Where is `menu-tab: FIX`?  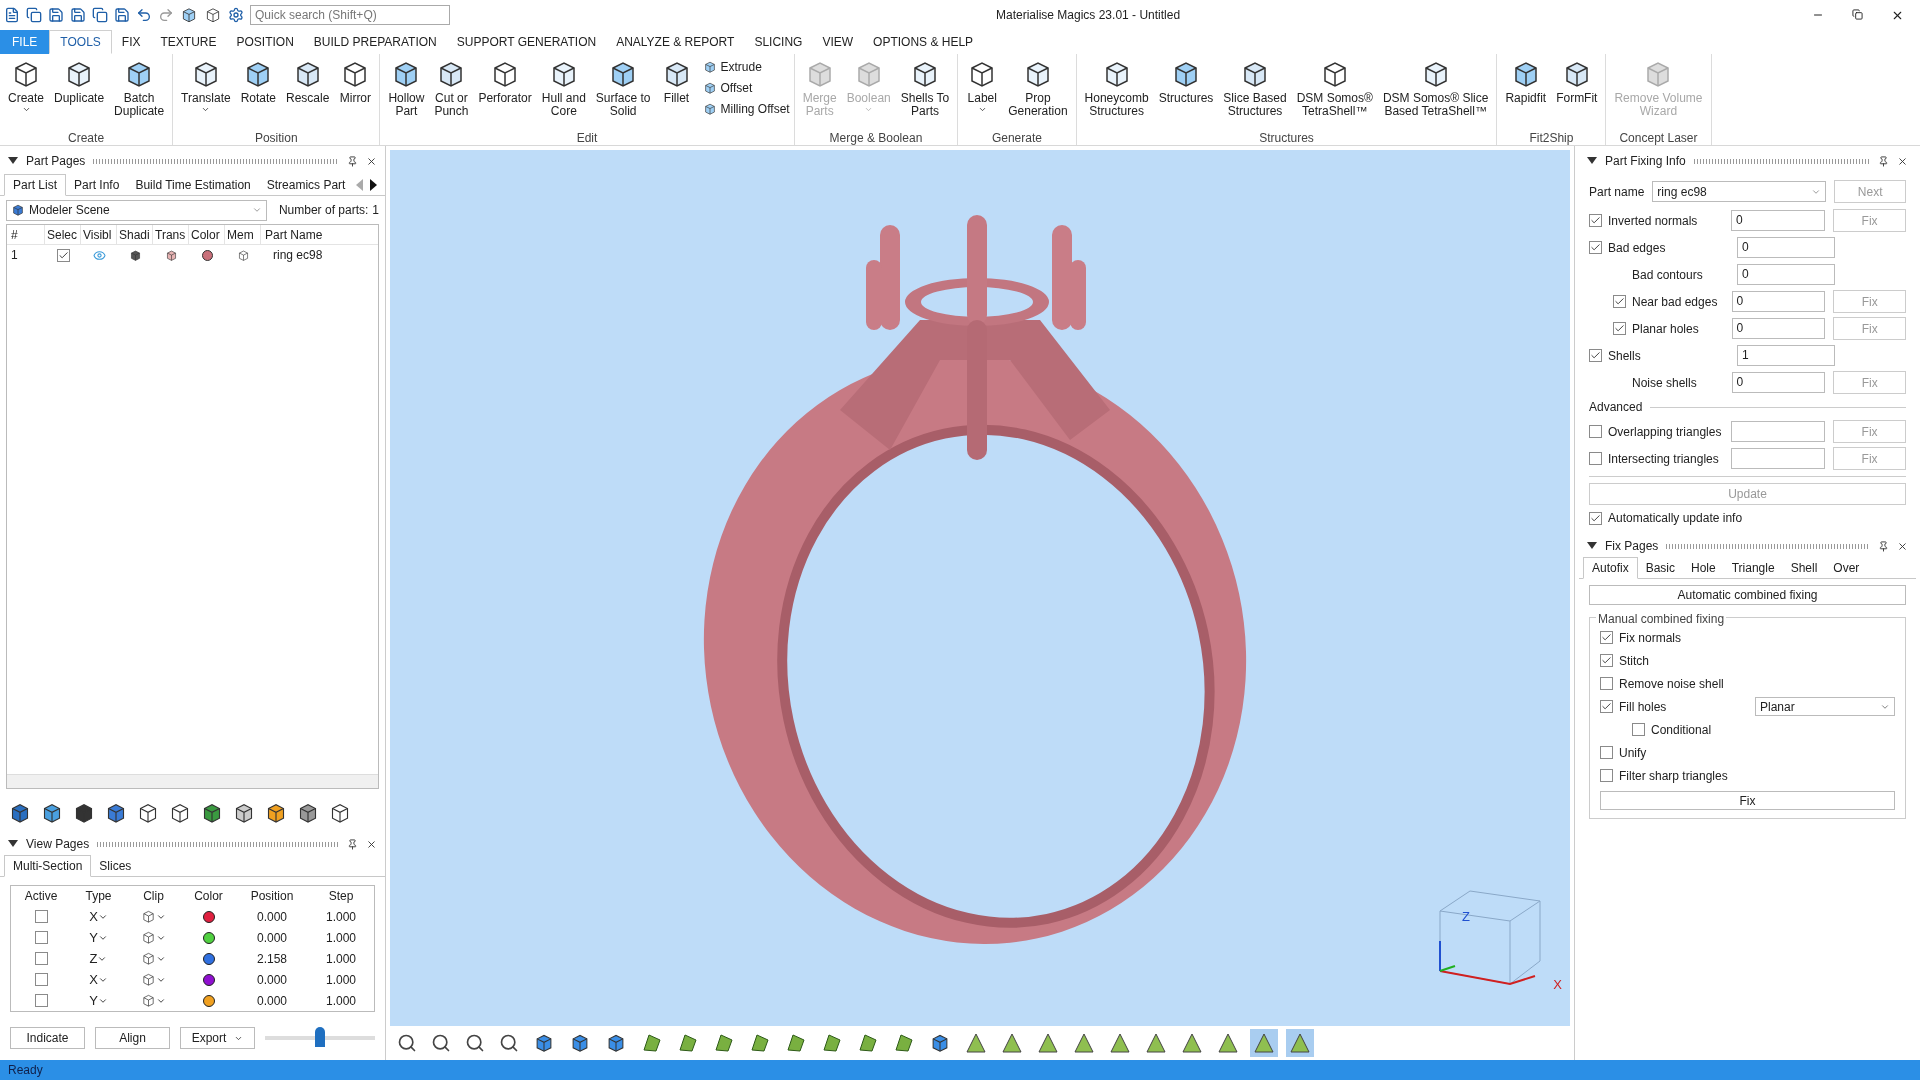 menu-tab: FIX is located at coordinates (131, 42).